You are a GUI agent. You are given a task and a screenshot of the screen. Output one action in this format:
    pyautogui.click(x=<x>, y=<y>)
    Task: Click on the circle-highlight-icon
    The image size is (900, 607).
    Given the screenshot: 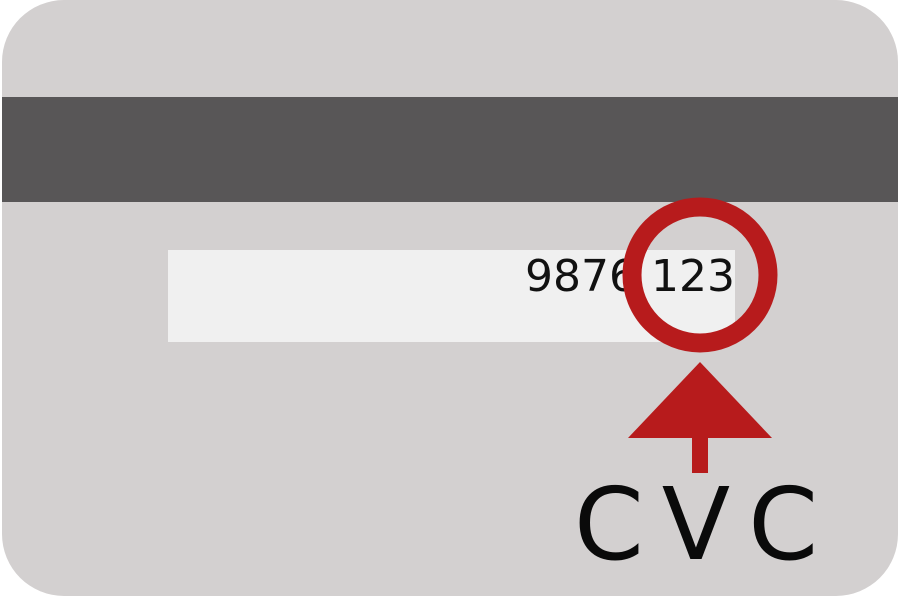 What is the action you would take?
    pyautogui.click(x=700, y=275)
    